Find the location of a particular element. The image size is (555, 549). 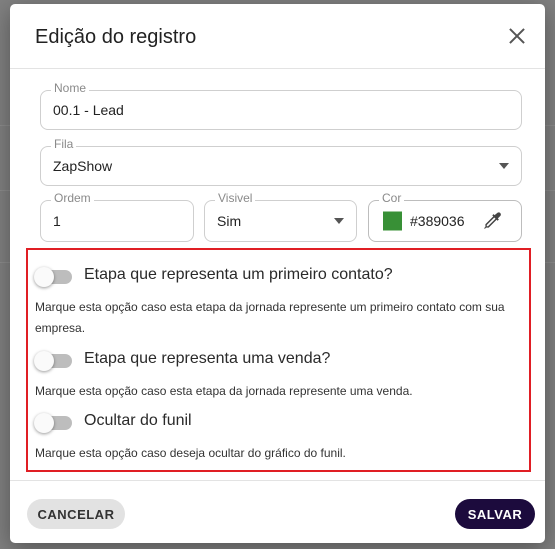

nome-value: 00.1 - Lead is located at coordinates (88, 110).